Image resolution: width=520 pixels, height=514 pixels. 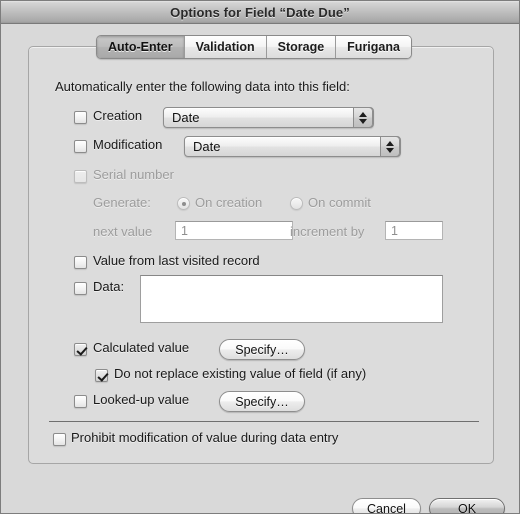 I want to click on calculated-value-checkbox, so click(x=80, y=349).